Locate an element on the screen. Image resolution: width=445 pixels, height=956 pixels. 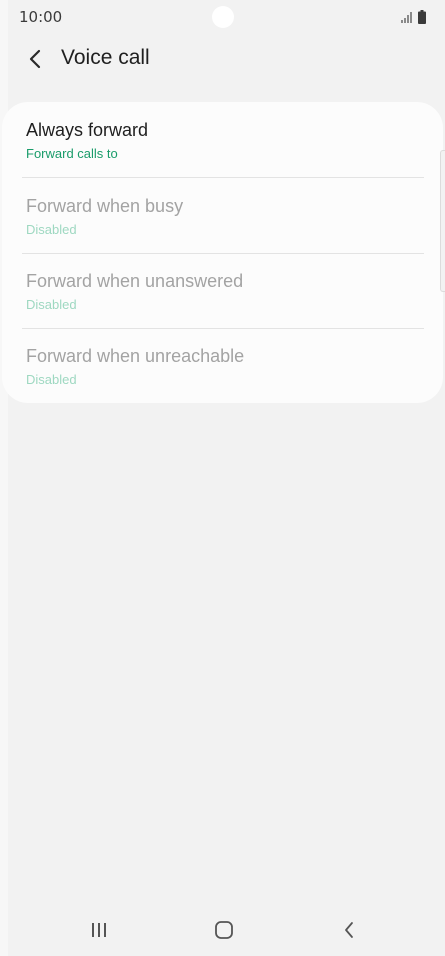
status-time: 10:00 is located at coordinates (41, 17).